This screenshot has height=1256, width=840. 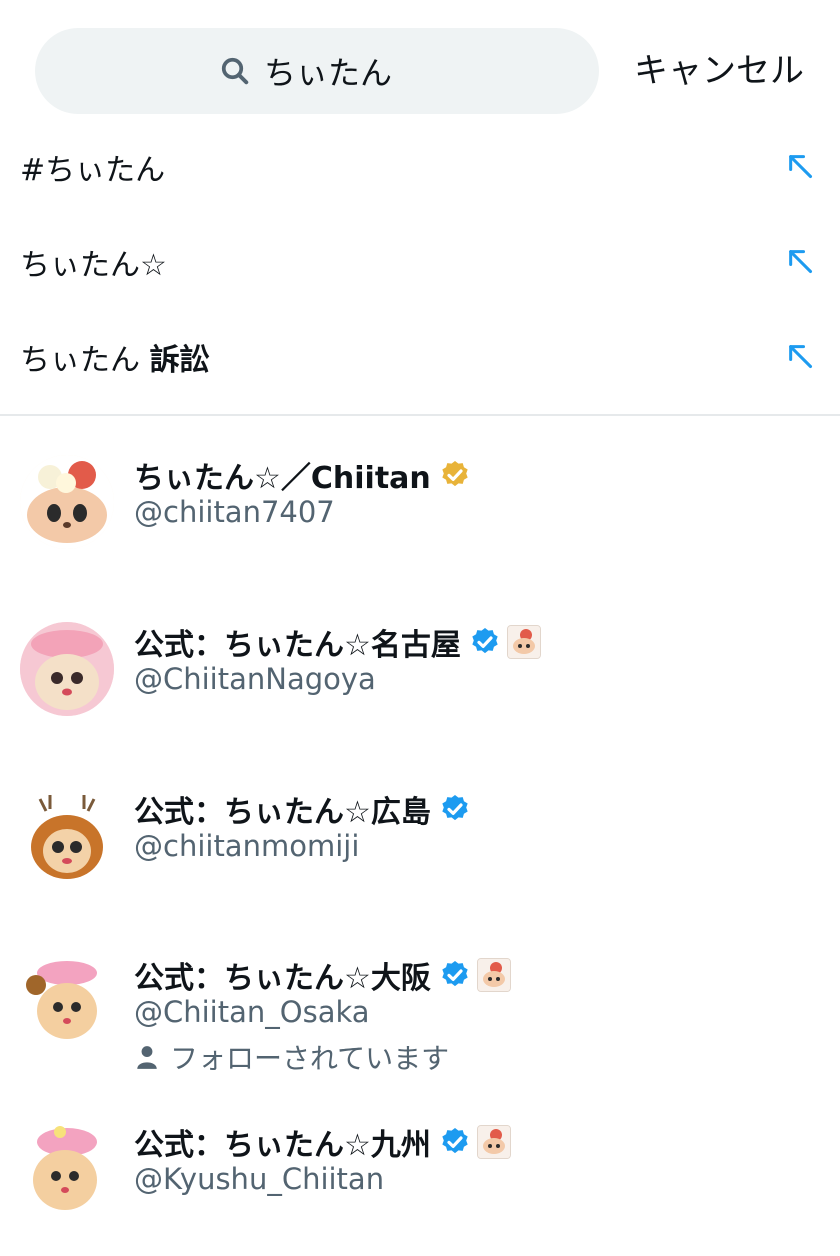 What do you see at coordinates (255, 679) in the screenshot?
I see `account-handle: @ChiitanNagoya` at bounding box center [255, 679].